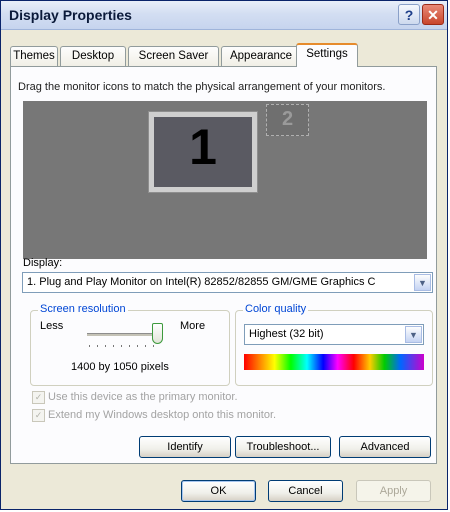  What do you see at coordinates (173, 56) in the screenshot?
I see `tab-screen-saver: Screen Saver` at bounding box center [173, 56].